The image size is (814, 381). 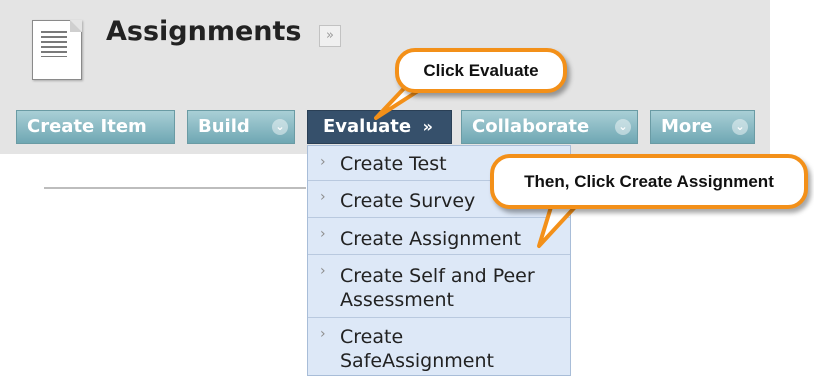 I want to click on collaborate-label: Collaborate, so click(x=531, y=126).